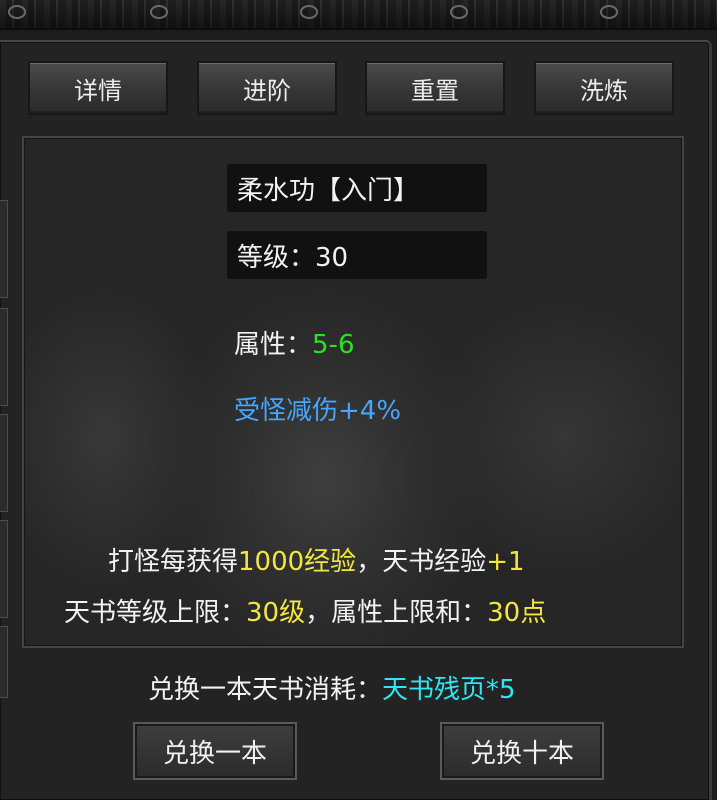  What do you see at coordinates (267, 88) in the screenshot?
I see `tab-advance: 进阶` at bounding box center [267, 88].